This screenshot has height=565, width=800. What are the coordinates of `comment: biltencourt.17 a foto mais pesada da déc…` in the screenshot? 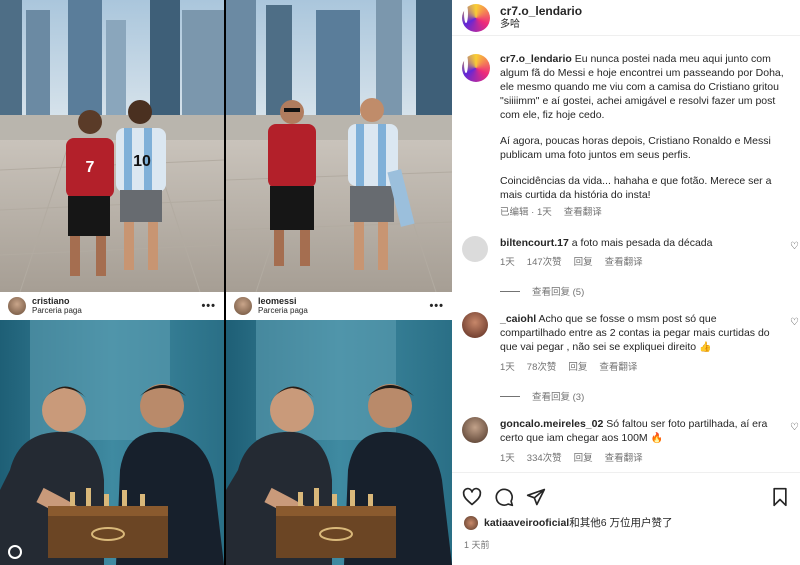 It's located at (626, 253).